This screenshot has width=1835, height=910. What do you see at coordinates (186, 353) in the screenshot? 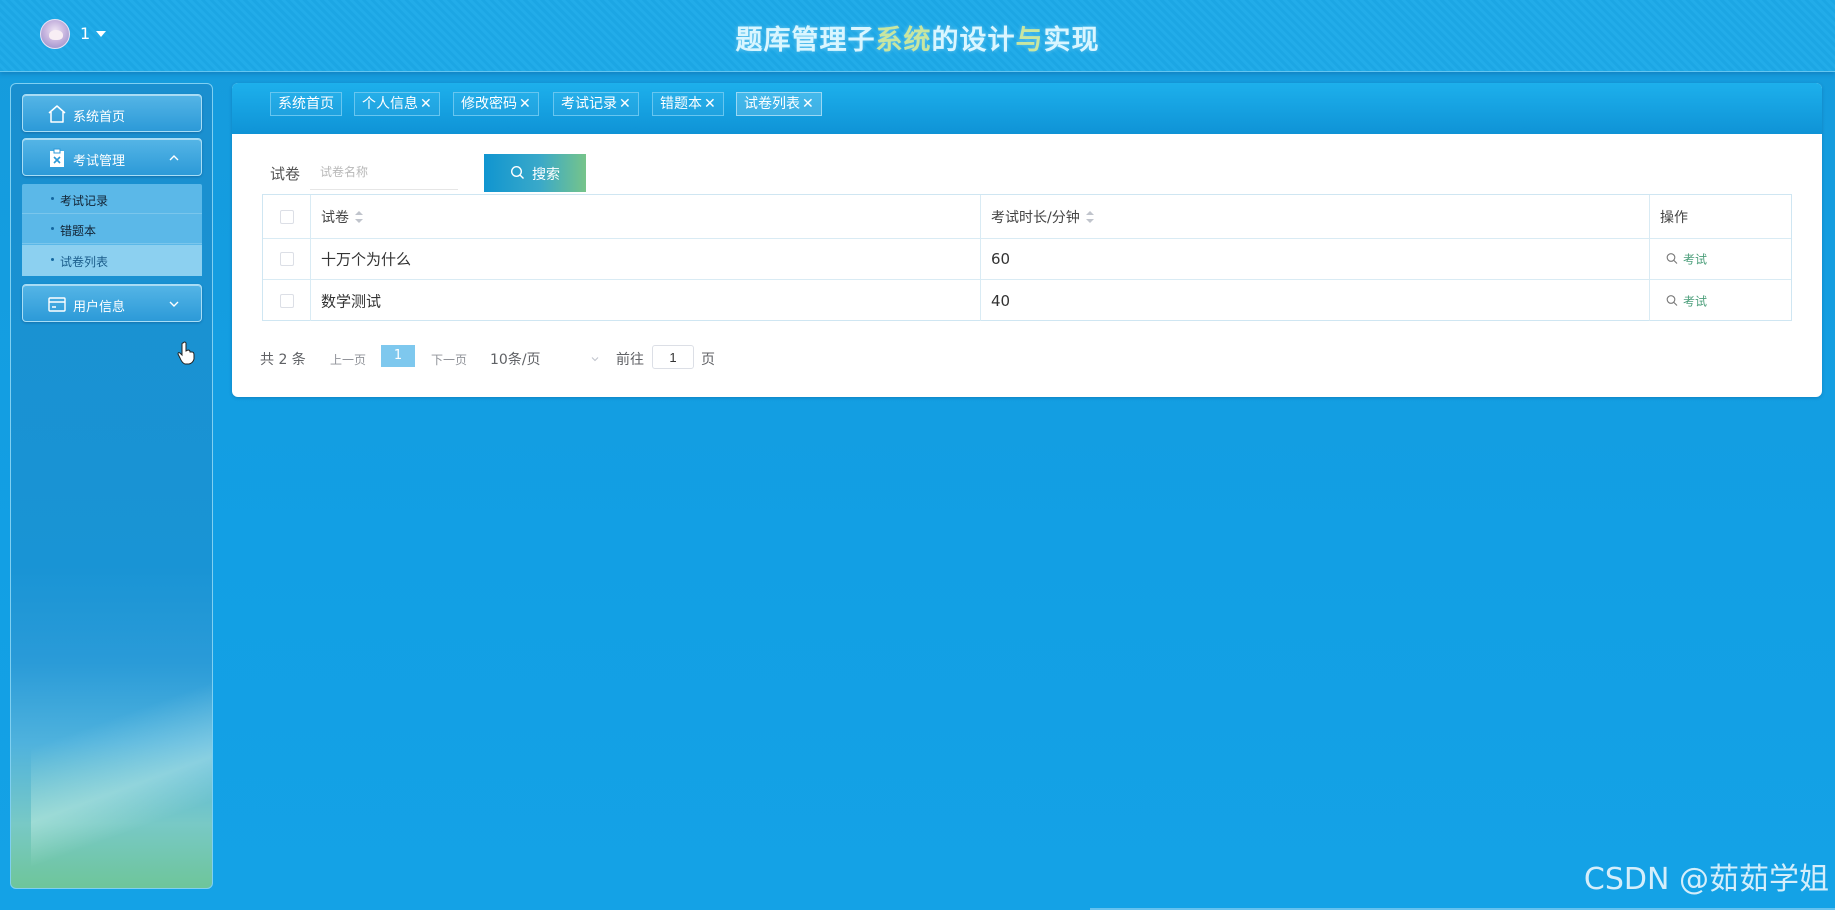
I see `hand-cursor-icon` at bounding box center [186, 353].